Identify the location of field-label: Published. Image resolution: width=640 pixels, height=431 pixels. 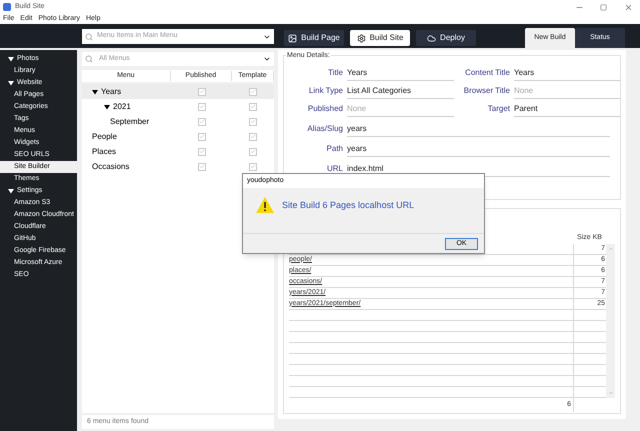
(325, 109).